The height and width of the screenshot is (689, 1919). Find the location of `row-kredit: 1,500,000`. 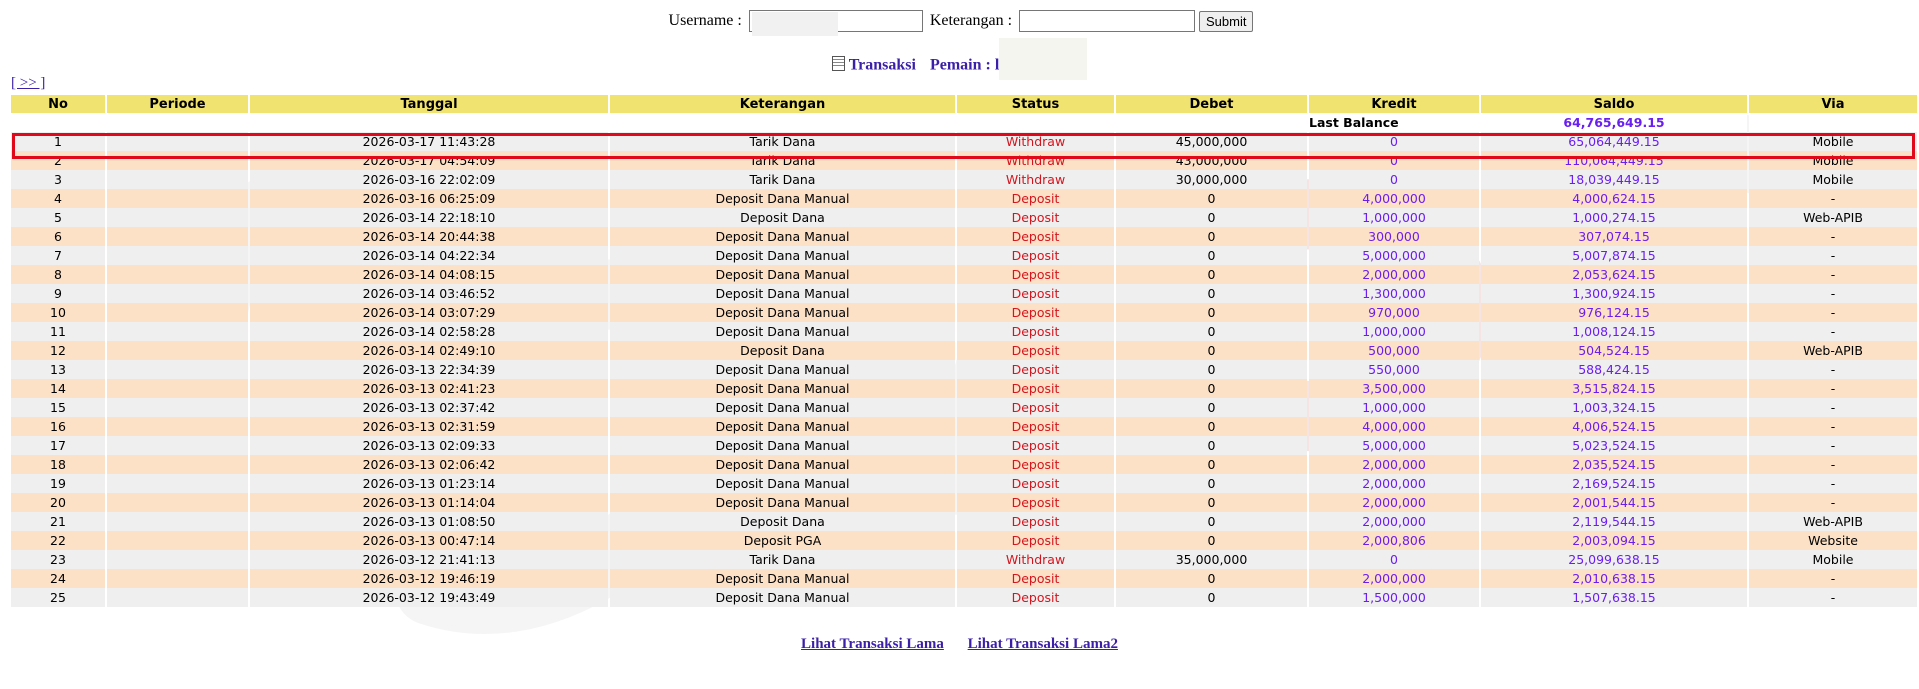

row-kredit: 1,500,000 is located at coordinates (1394, 597).